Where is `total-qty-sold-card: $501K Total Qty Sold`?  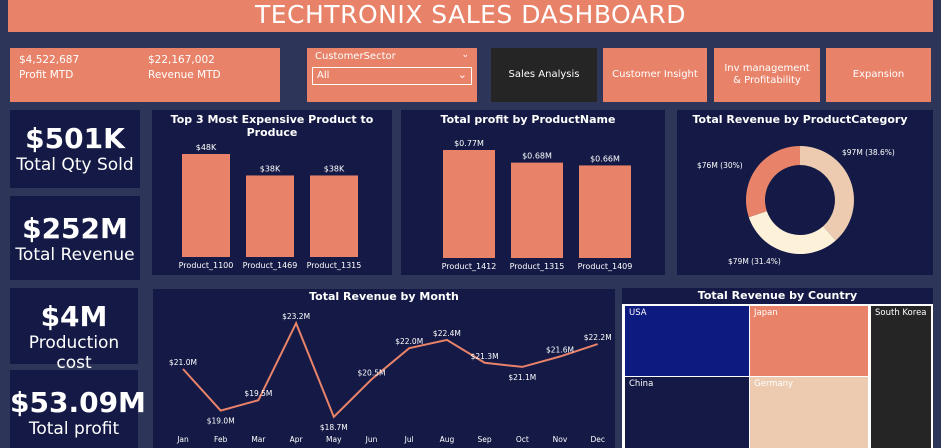 total-qty-sold-card: $501K Total Qty Sold is located at coordinates (75, 149).